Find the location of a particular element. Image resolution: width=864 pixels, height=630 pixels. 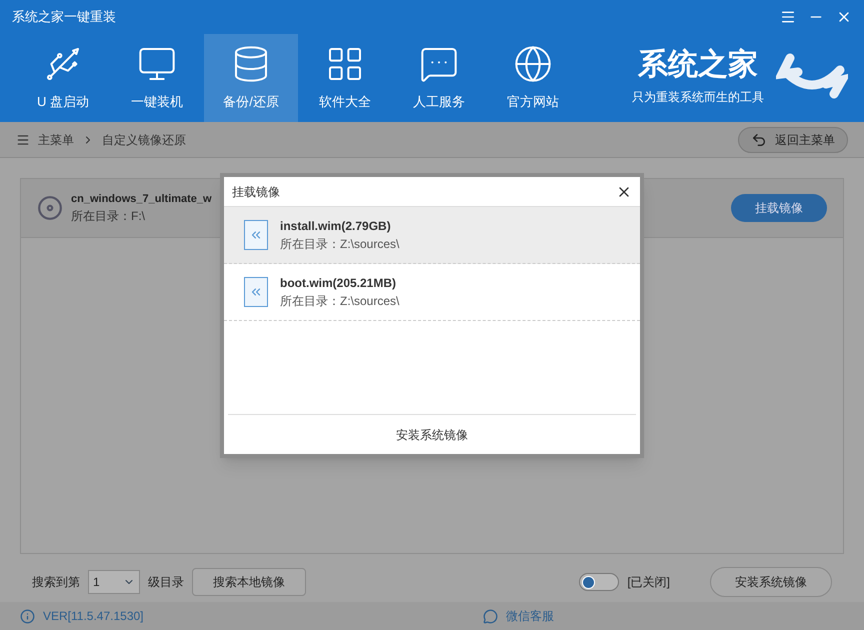

search-depth-label: 搜索到第 is located at coordinates (56, 582).